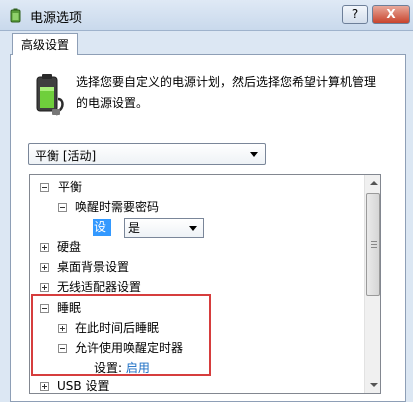  What do you see at coordinates (226, 82) in the screenshot?
I see `description-line-1: 选择您要自定义的电源计划，然后选择您希望计算机管理` at bounding box center [226, 82].